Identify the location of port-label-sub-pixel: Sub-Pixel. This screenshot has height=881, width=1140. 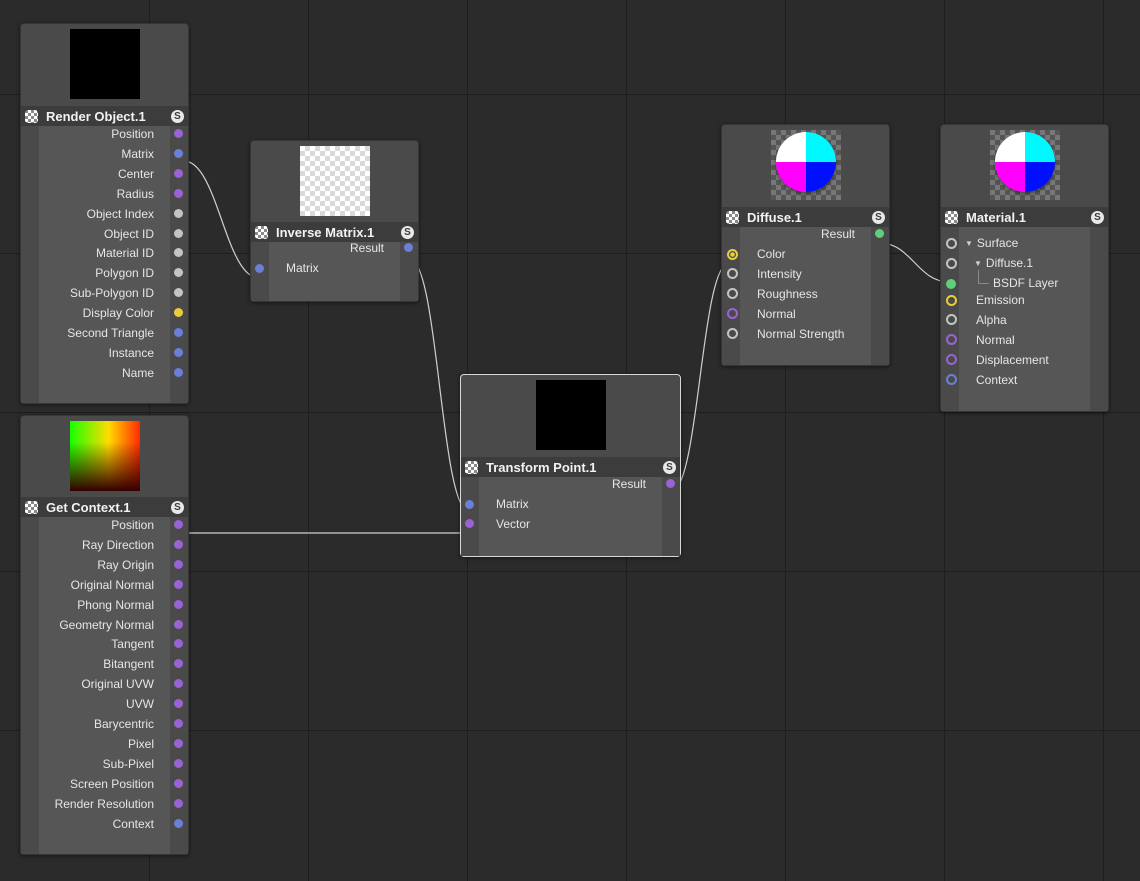
(128, 763).